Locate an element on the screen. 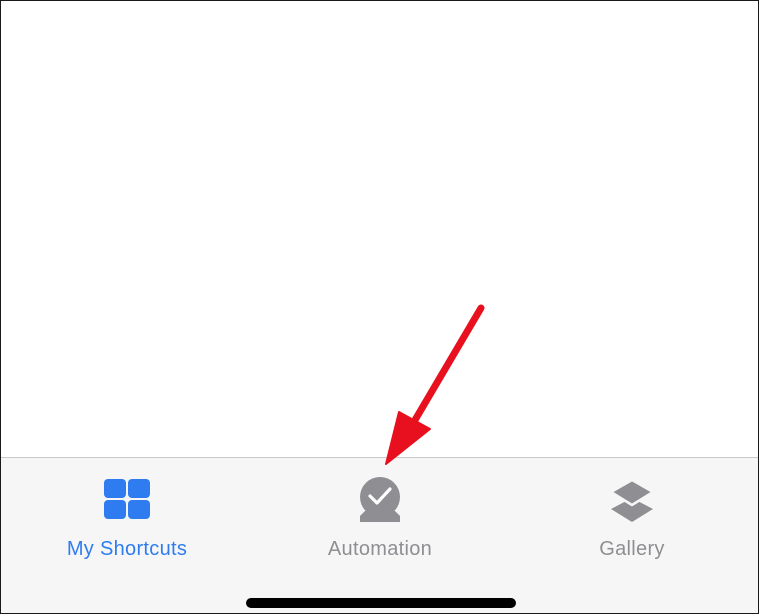 The height and width of the screenshot is (614, 759). tab-my-shortcuts: My Shortcuts is located at coordinates (127, 513).